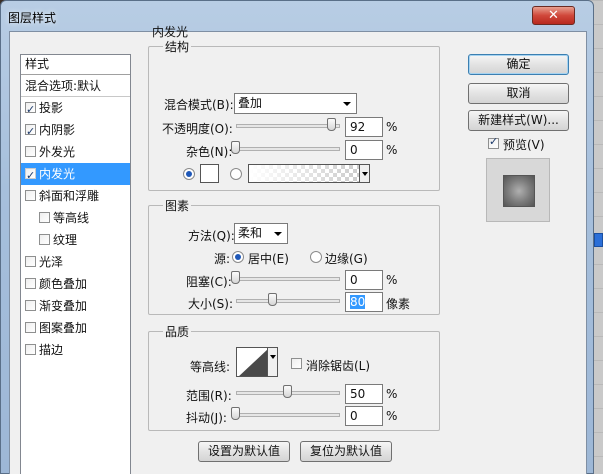 This screenshot has height=474, width=603. Describe the element at coordinates (209, 282) in the screenshot. I see `choke-label: 阻塞(C):` at that location.